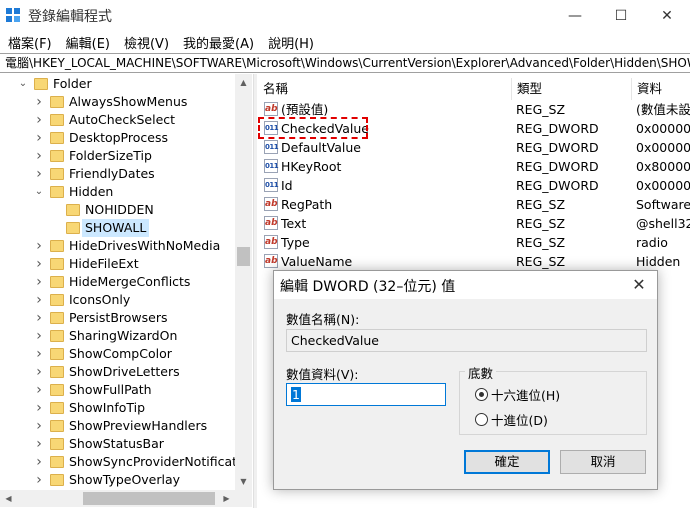 This screenshot has width=690, height=508. Describe the element at coordinates (474, 261) in the screenshot. I see `value-row: ab ValueName REG_SZ Hidden` at that location.